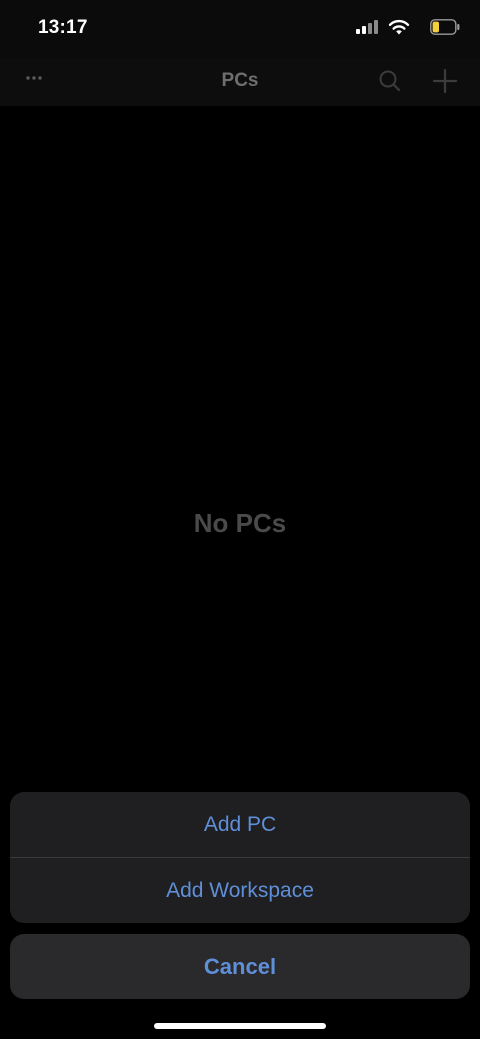  Describe the element at coordinates (240, 890) in the screenshot. I see `add-workspace-button: Add Workspace` at that location.